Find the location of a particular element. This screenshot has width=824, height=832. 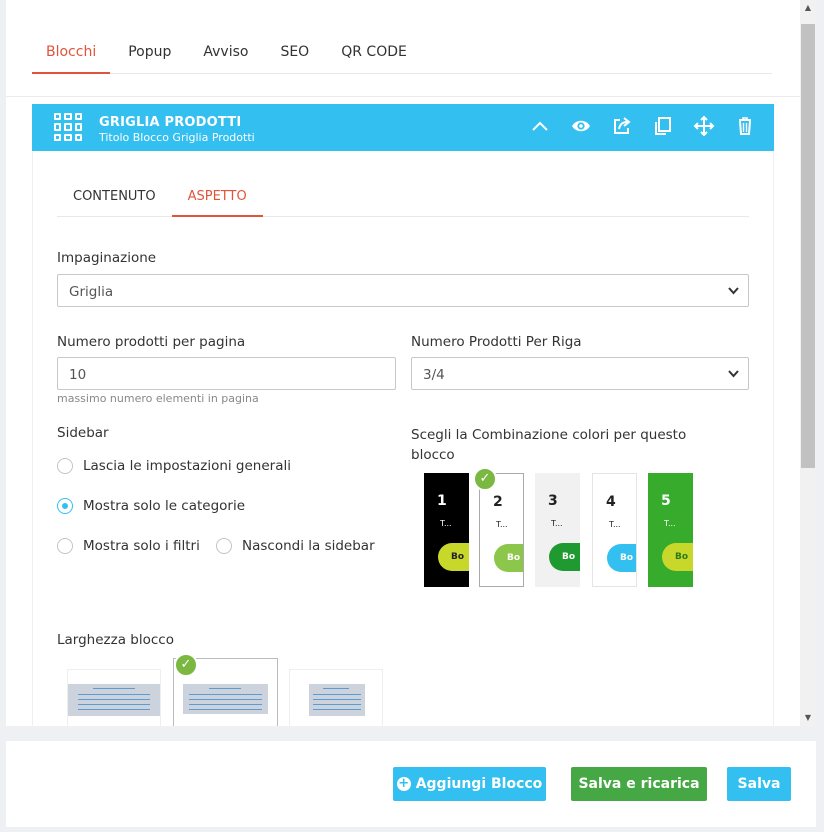

scroll-up-arrow-icon: ▲ is located at coordinates (808, 8).